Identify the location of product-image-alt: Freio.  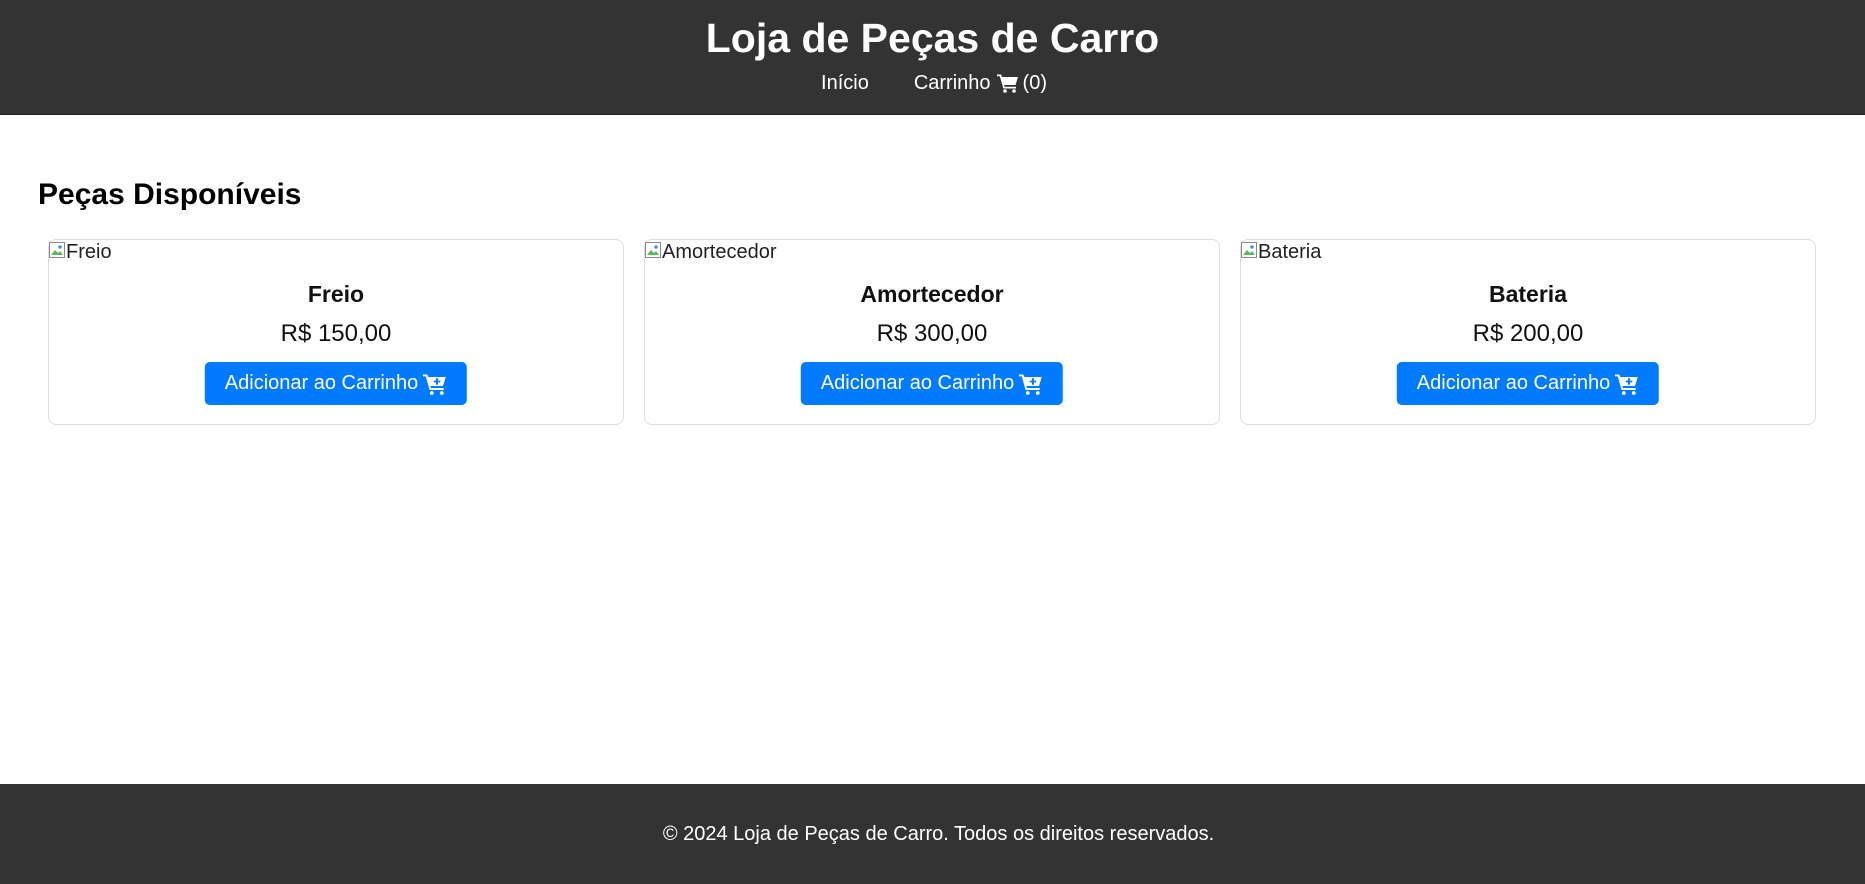
(89, 252).